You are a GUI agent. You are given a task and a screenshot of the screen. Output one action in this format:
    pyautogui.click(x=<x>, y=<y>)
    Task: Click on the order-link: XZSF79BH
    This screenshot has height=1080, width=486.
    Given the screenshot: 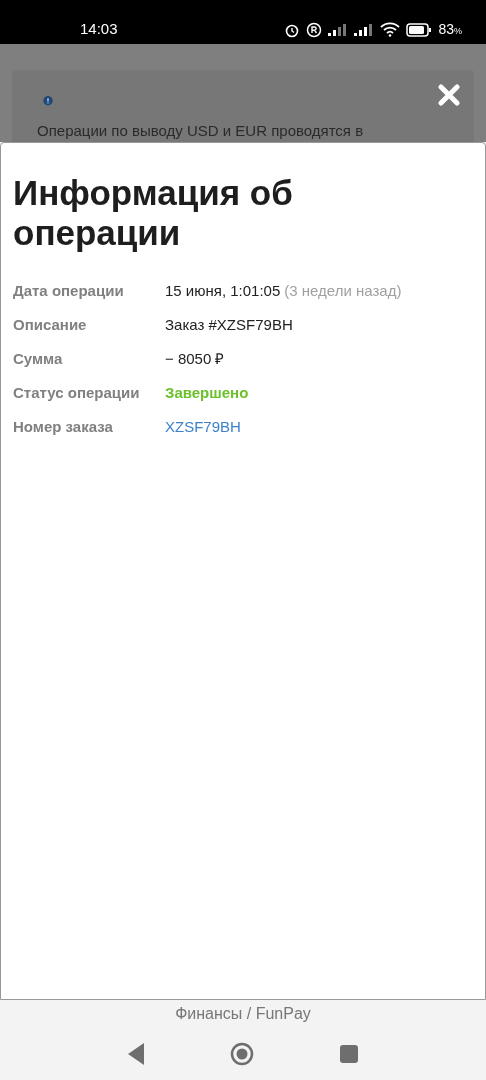 What is the action you would take?
    pyautogui.click(x=203, y=427)
    